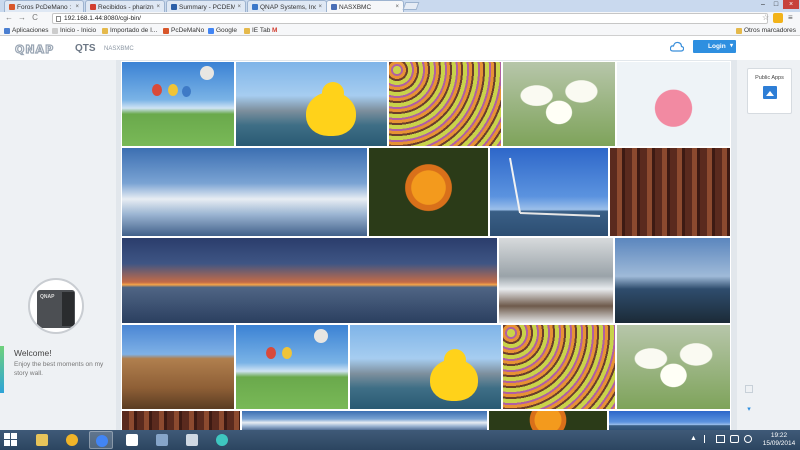 This screenshot has height=450, width=800. Describe the element at coordinates (287, 6) in the screenshot. I see `browser-tab: QNAP Systems, Inc. ×` at that location.